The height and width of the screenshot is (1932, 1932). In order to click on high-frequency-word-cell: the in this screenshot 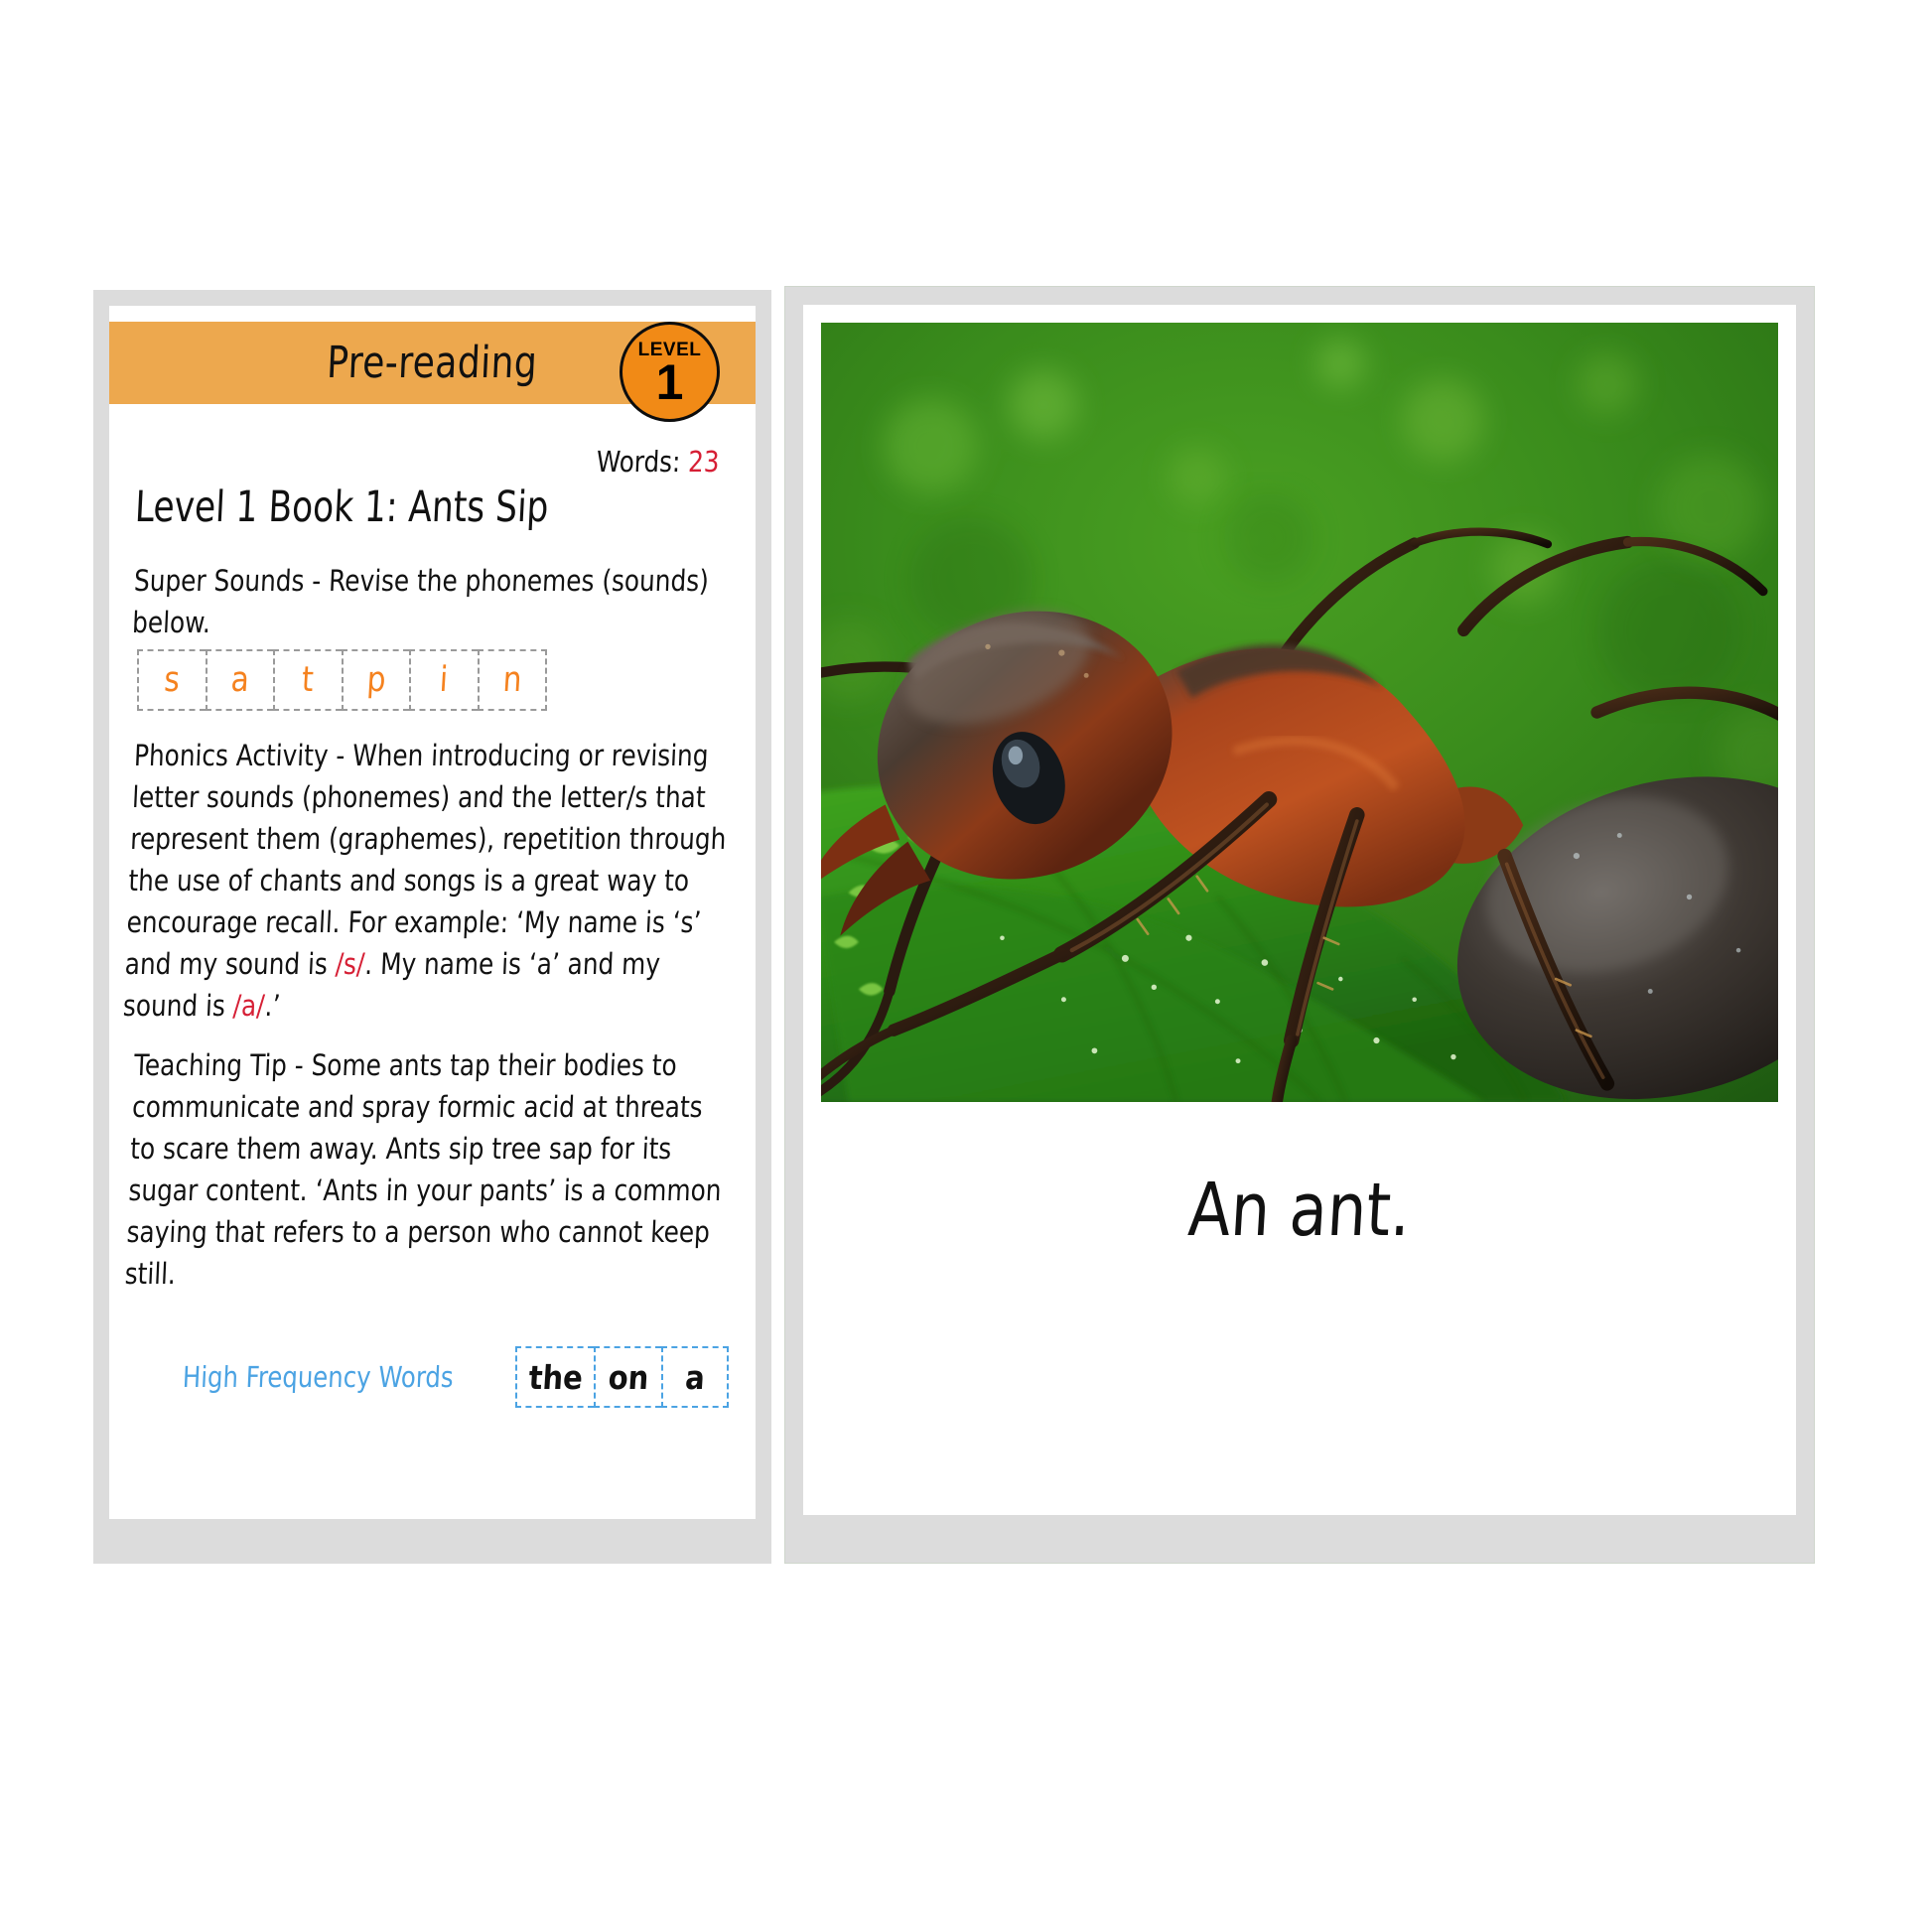, I will do `click(554, 1377)`.